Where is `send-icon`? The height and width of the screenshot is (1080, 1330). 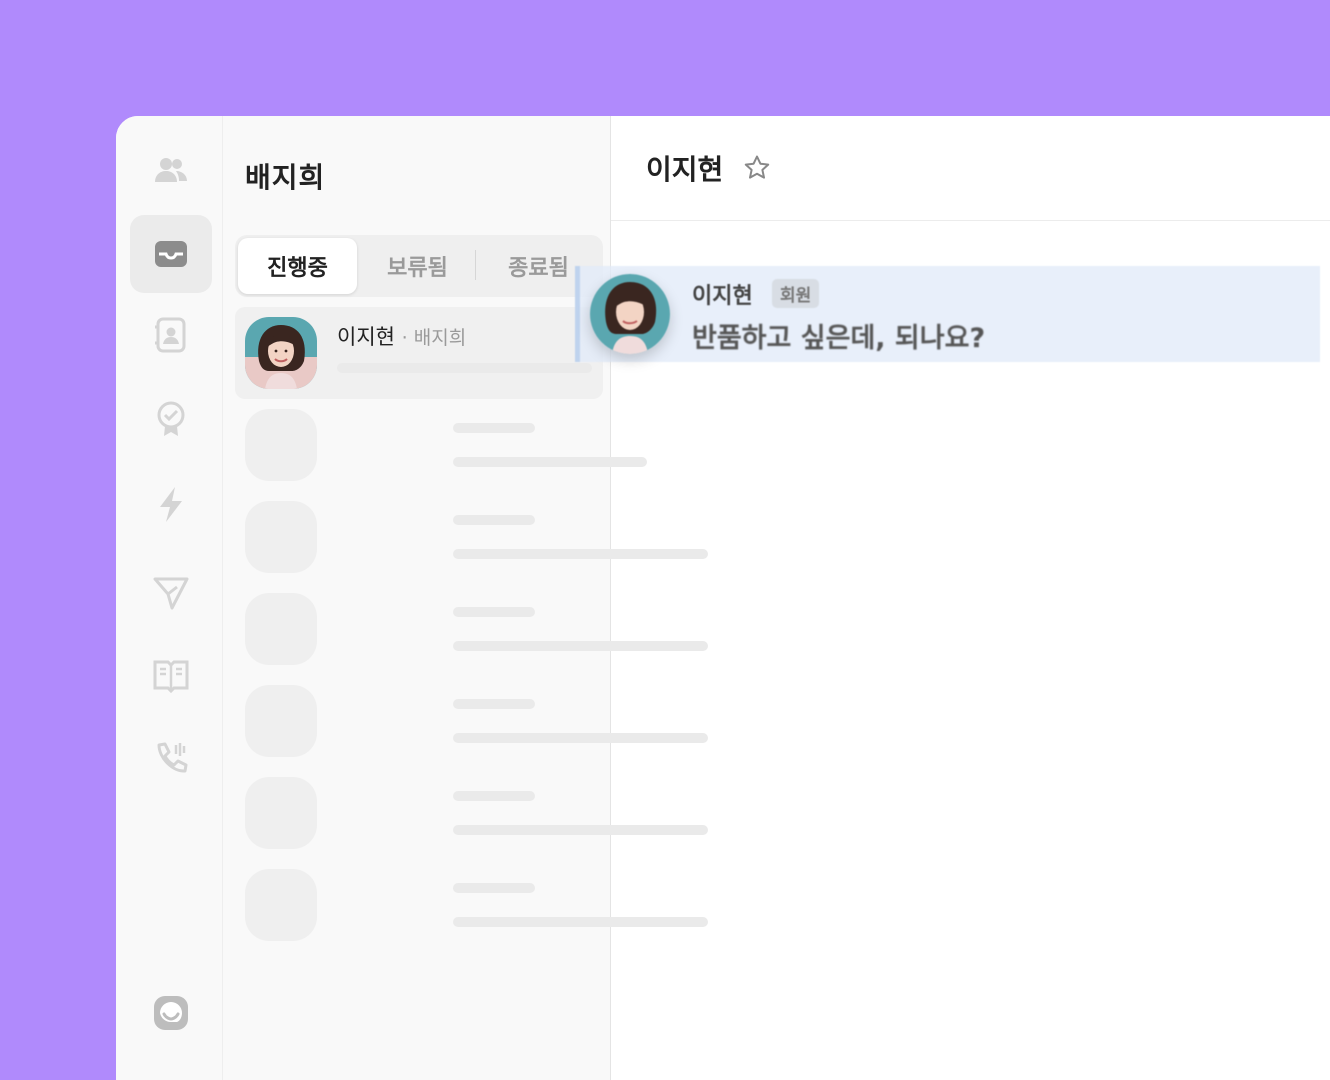 send-icon is located at coordinates (171, 593).